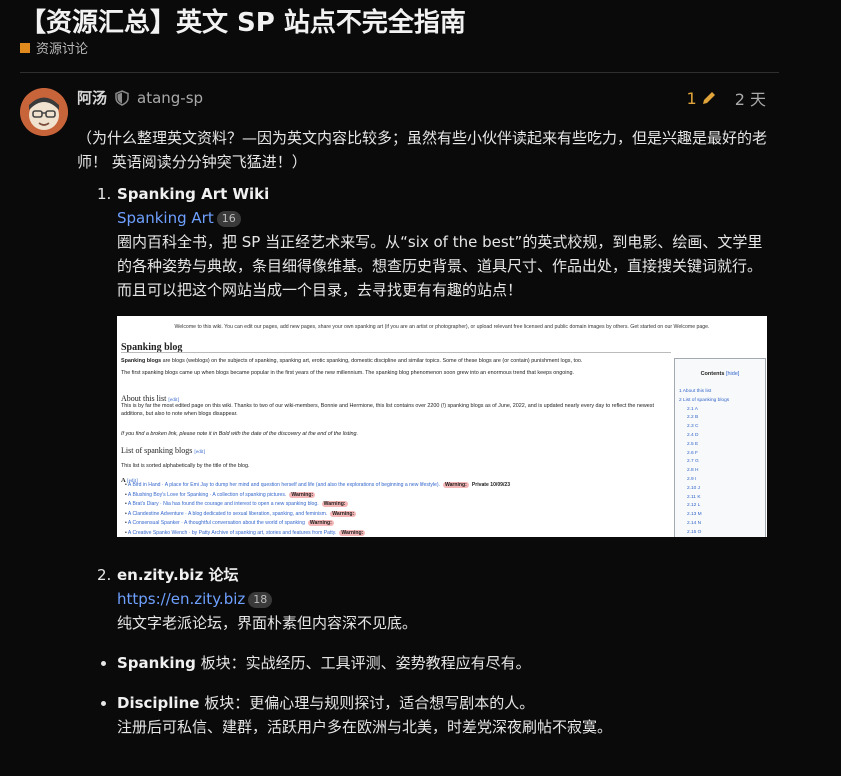  Describe the element at coordinates (158, 703) in the screenshot. I see `bullet-bold: Discipline` at that location.